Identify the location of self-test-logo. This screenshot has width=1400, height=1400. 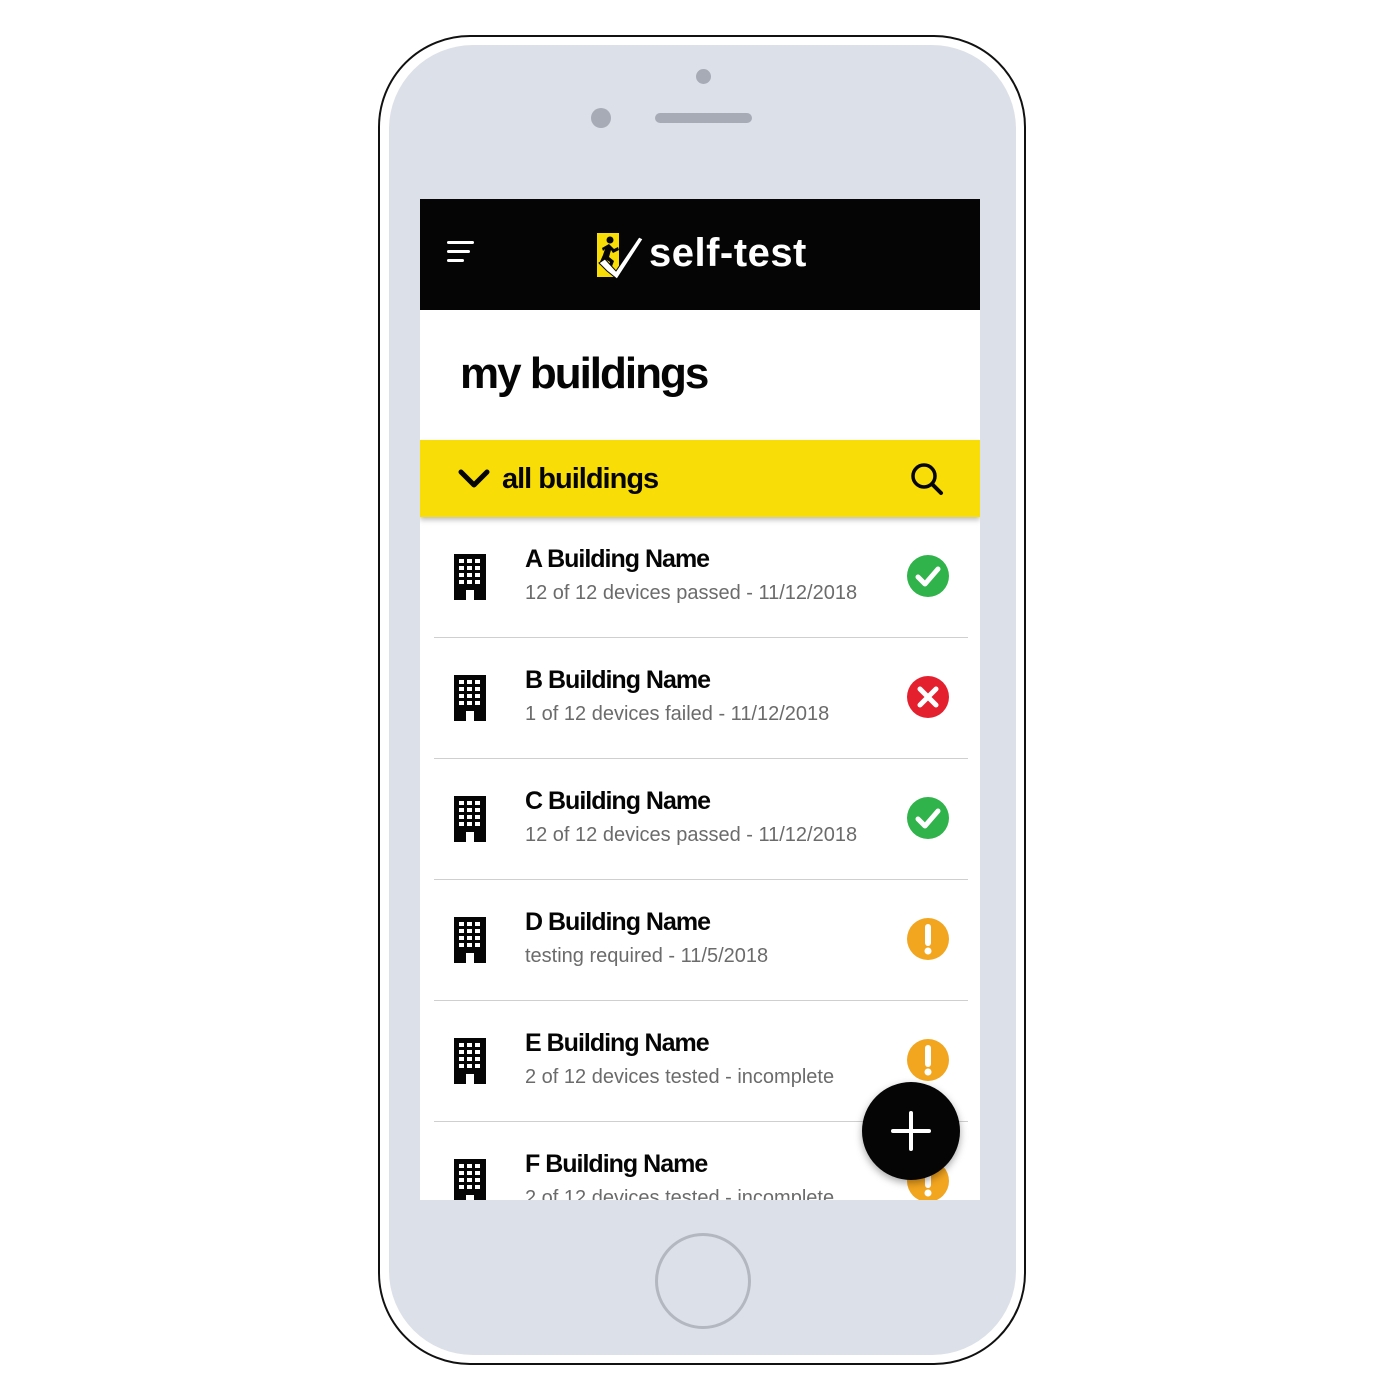
(620, 256).